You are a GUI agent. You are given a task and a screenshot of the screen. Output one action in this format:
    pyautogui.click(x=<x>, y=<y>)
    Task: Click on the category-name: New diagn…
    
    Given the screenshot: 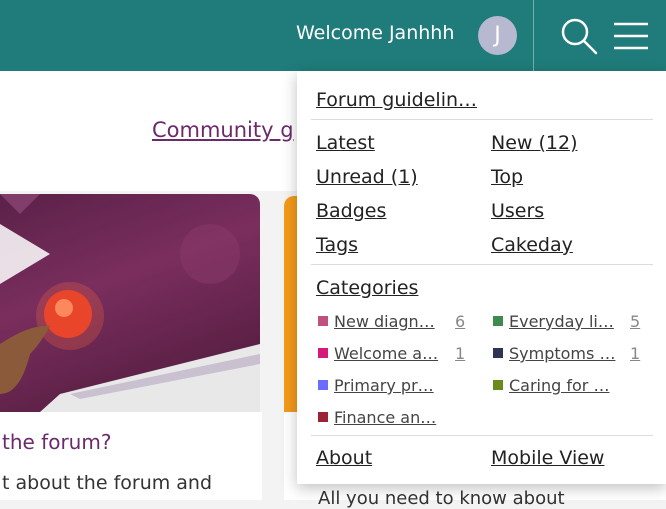 What is the action you would take?
    pyautogui.click(x=384, y=321)
    